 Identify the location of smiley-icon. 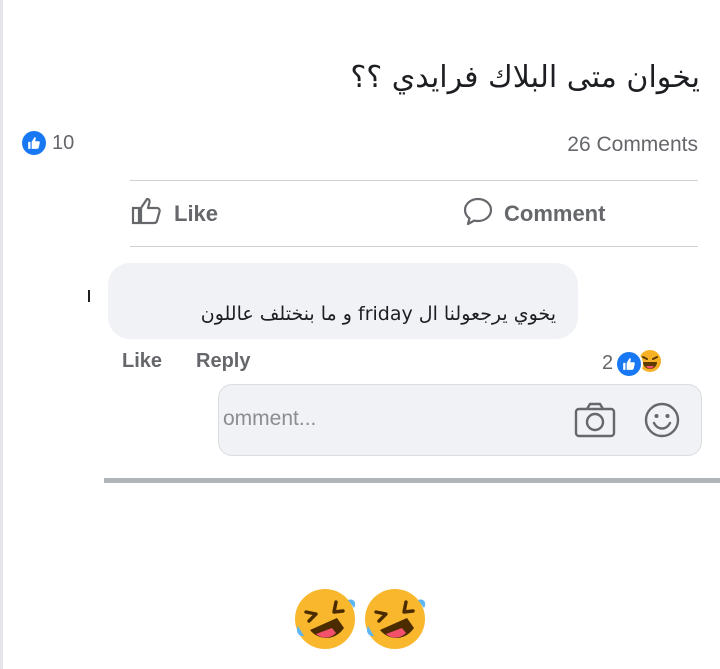
(662, 422).